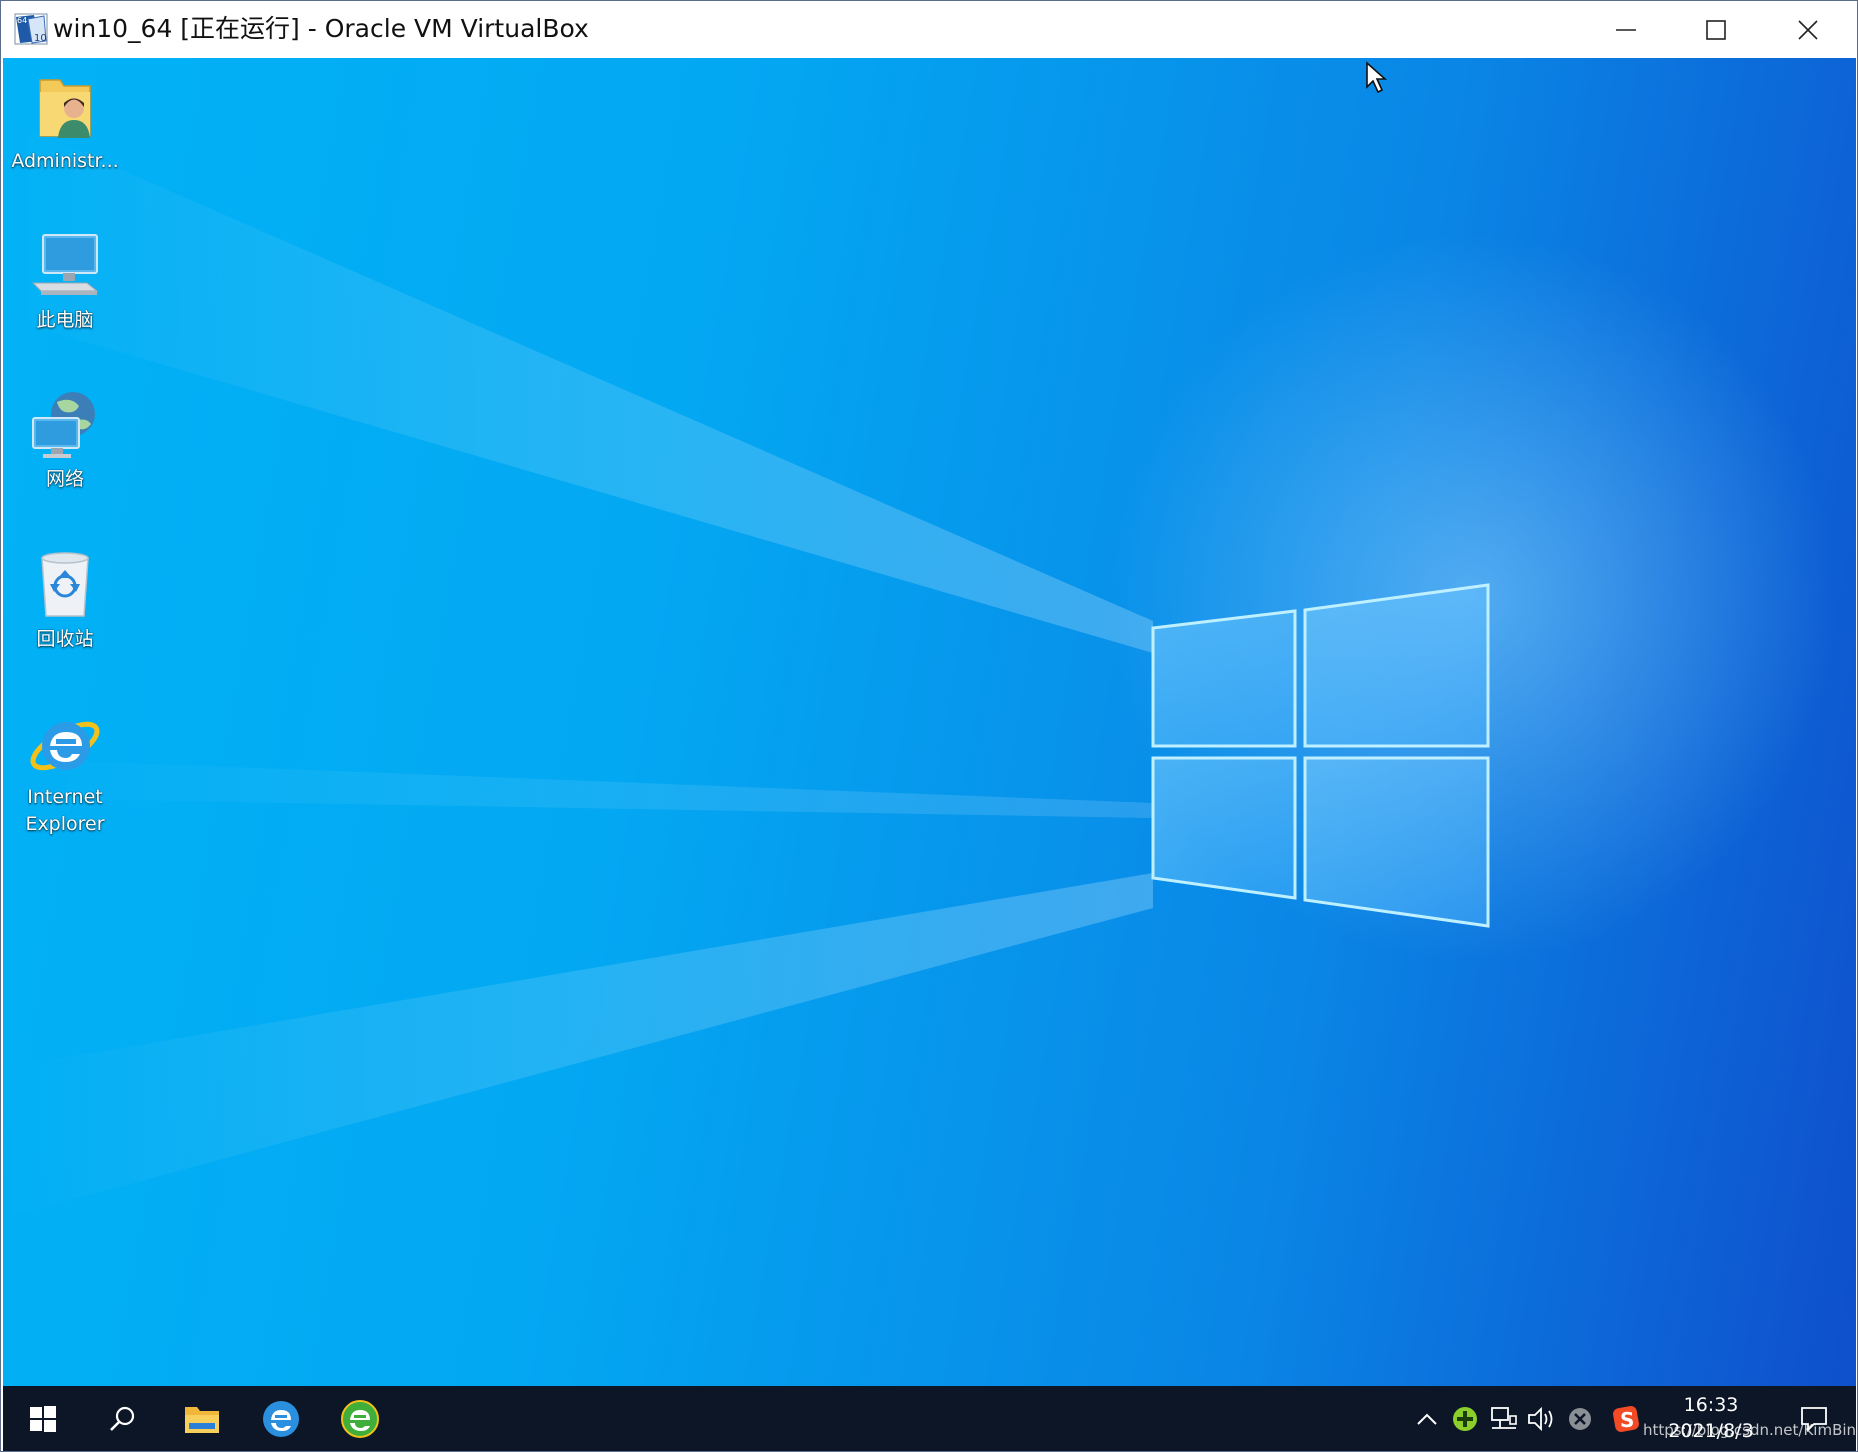  I want to click on this-pc-icon, so click(65, 264).